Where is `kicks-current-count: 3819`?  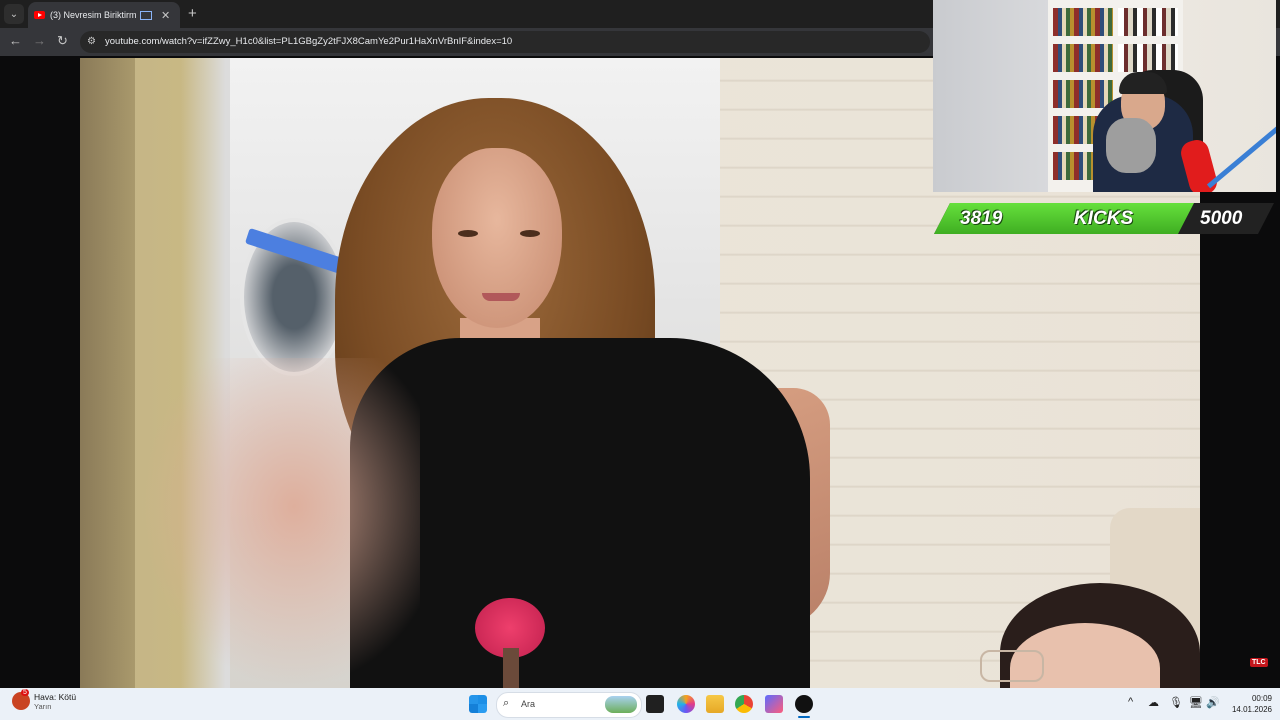 kicks-current-count: 3819 is located at coordinates (981, 218).